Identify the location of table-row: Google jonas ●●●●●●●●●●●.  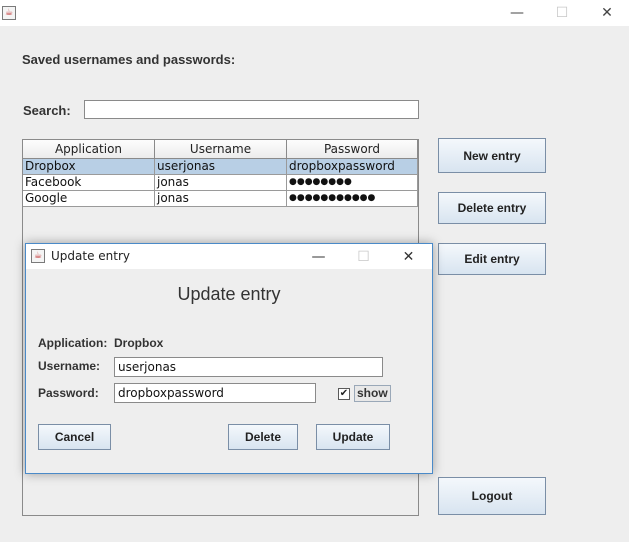
(220, 199).